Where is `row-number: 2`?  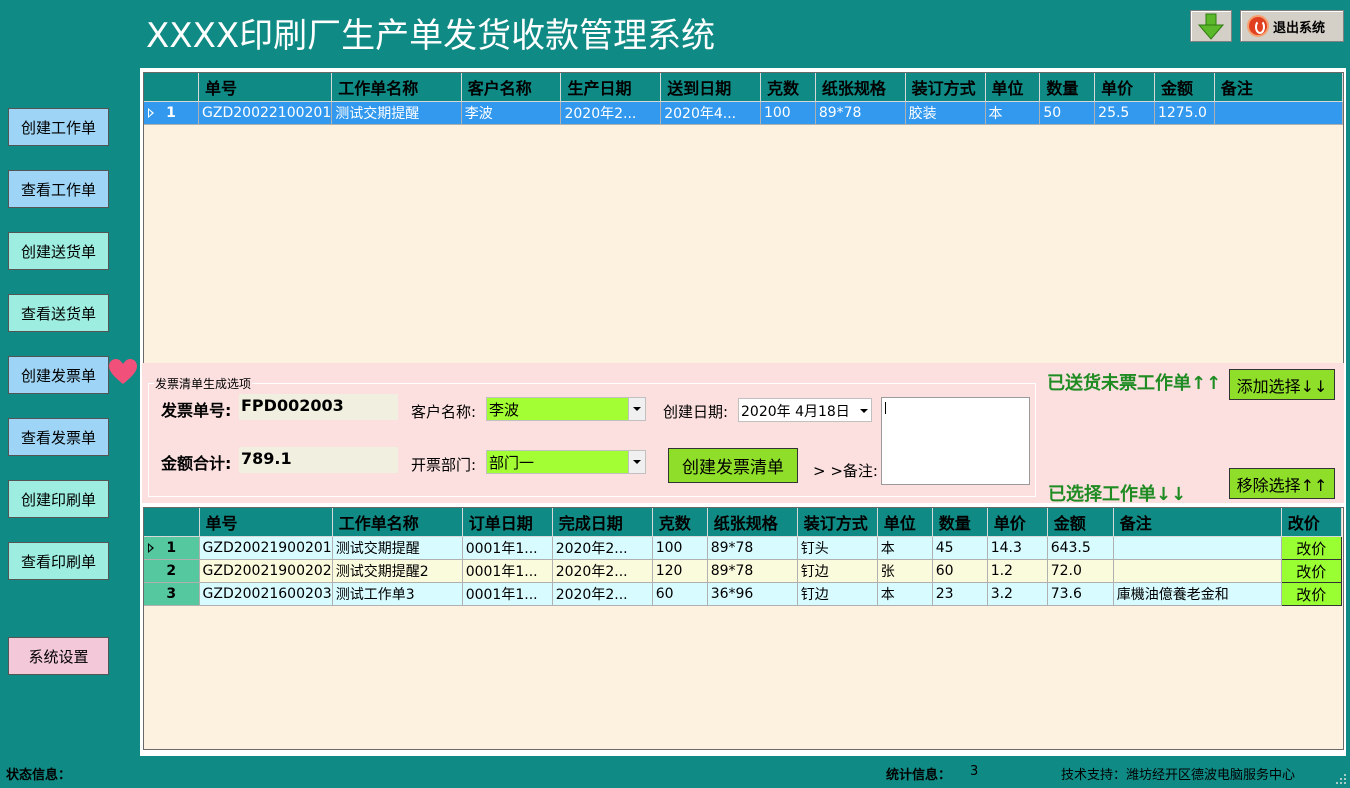
row-number: 2 is located at coordinates (172, 571).